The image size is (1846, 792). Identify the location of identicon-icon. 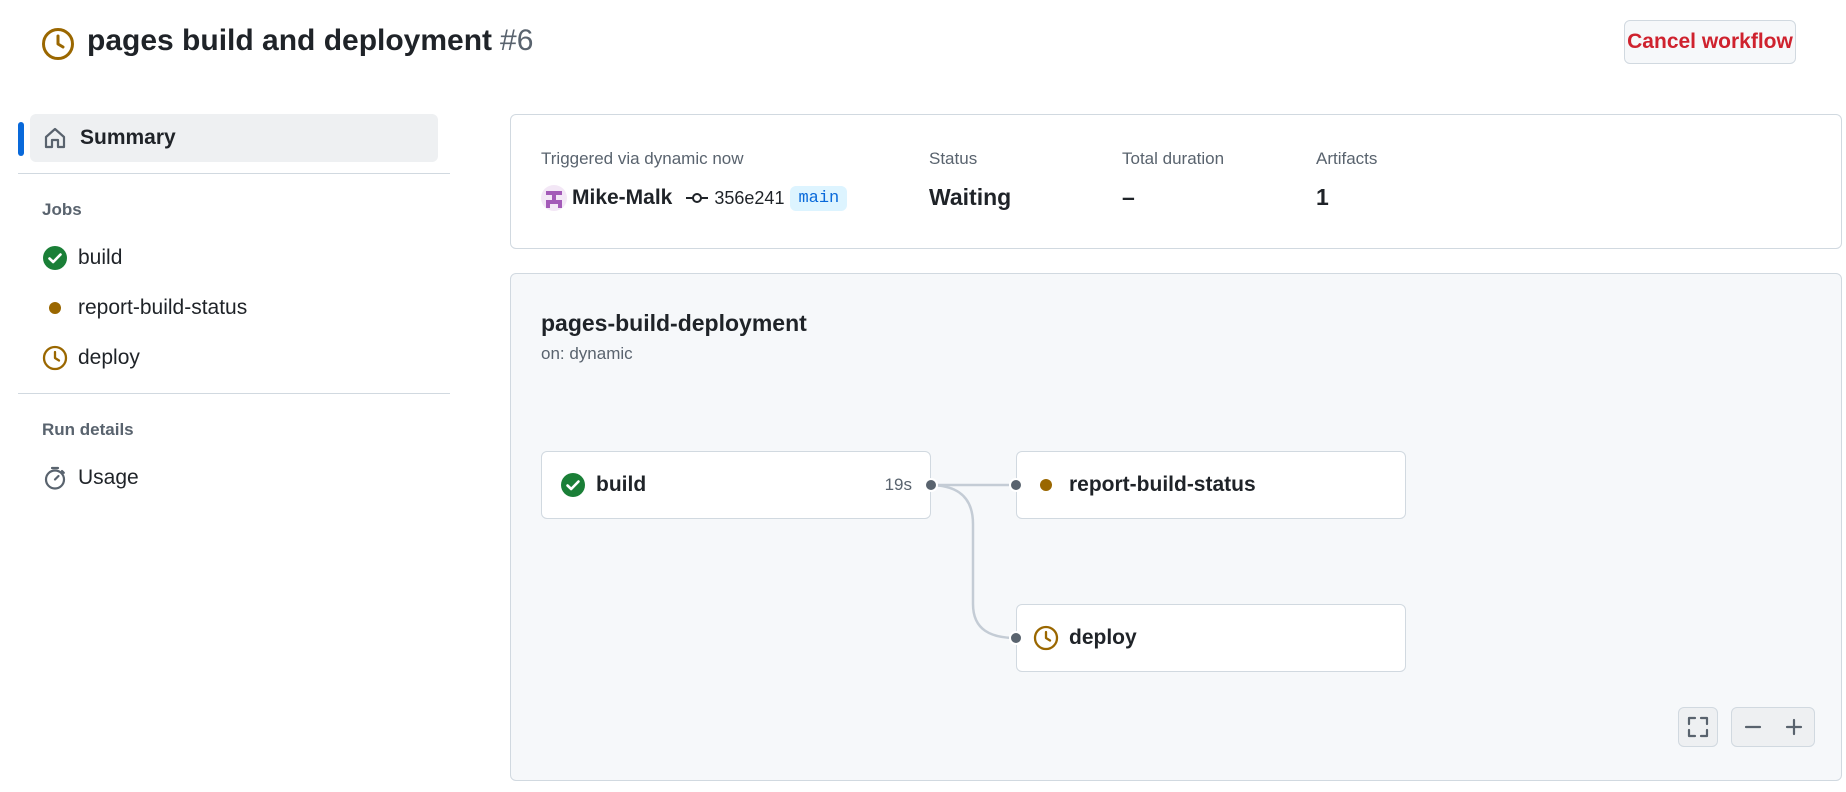
(554, 199).